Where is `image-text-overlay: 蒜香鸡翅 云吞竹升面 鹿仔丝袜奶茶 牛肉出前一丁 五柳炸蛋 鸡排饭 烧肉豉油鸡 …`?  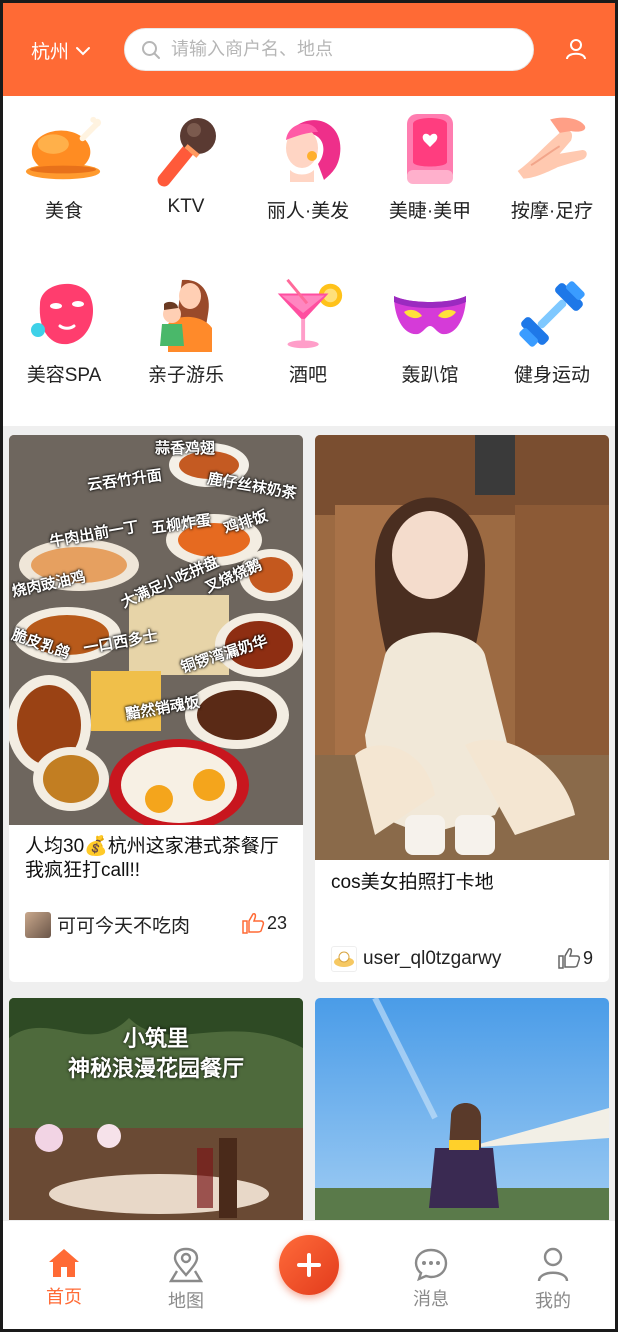 image-text-overlay: 蒜香鸡翅 云吞竹升面 鹿仔丝袜奶茶 牛肉出前一丁 五柳炸蛋 鸡排饭 烧肉豉油鸡 … is located at coordinates (153, 582).